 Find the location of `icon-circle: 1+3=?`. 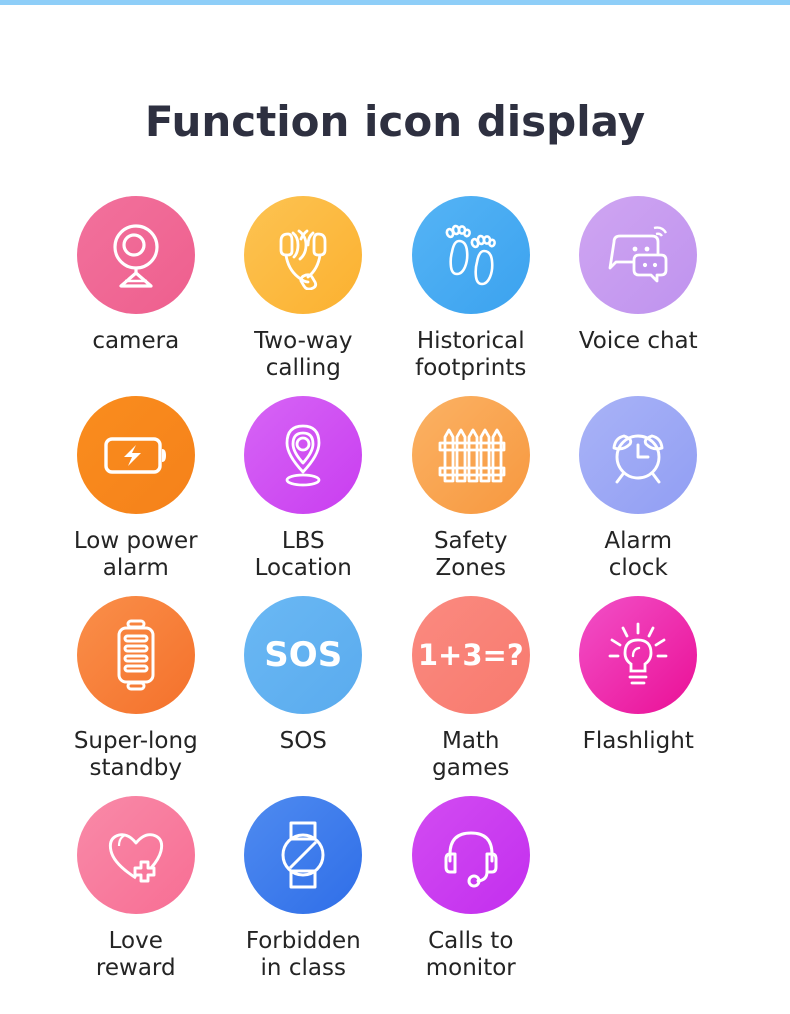

icon-circle: 1+3=? is located at coordinates (470, 655).